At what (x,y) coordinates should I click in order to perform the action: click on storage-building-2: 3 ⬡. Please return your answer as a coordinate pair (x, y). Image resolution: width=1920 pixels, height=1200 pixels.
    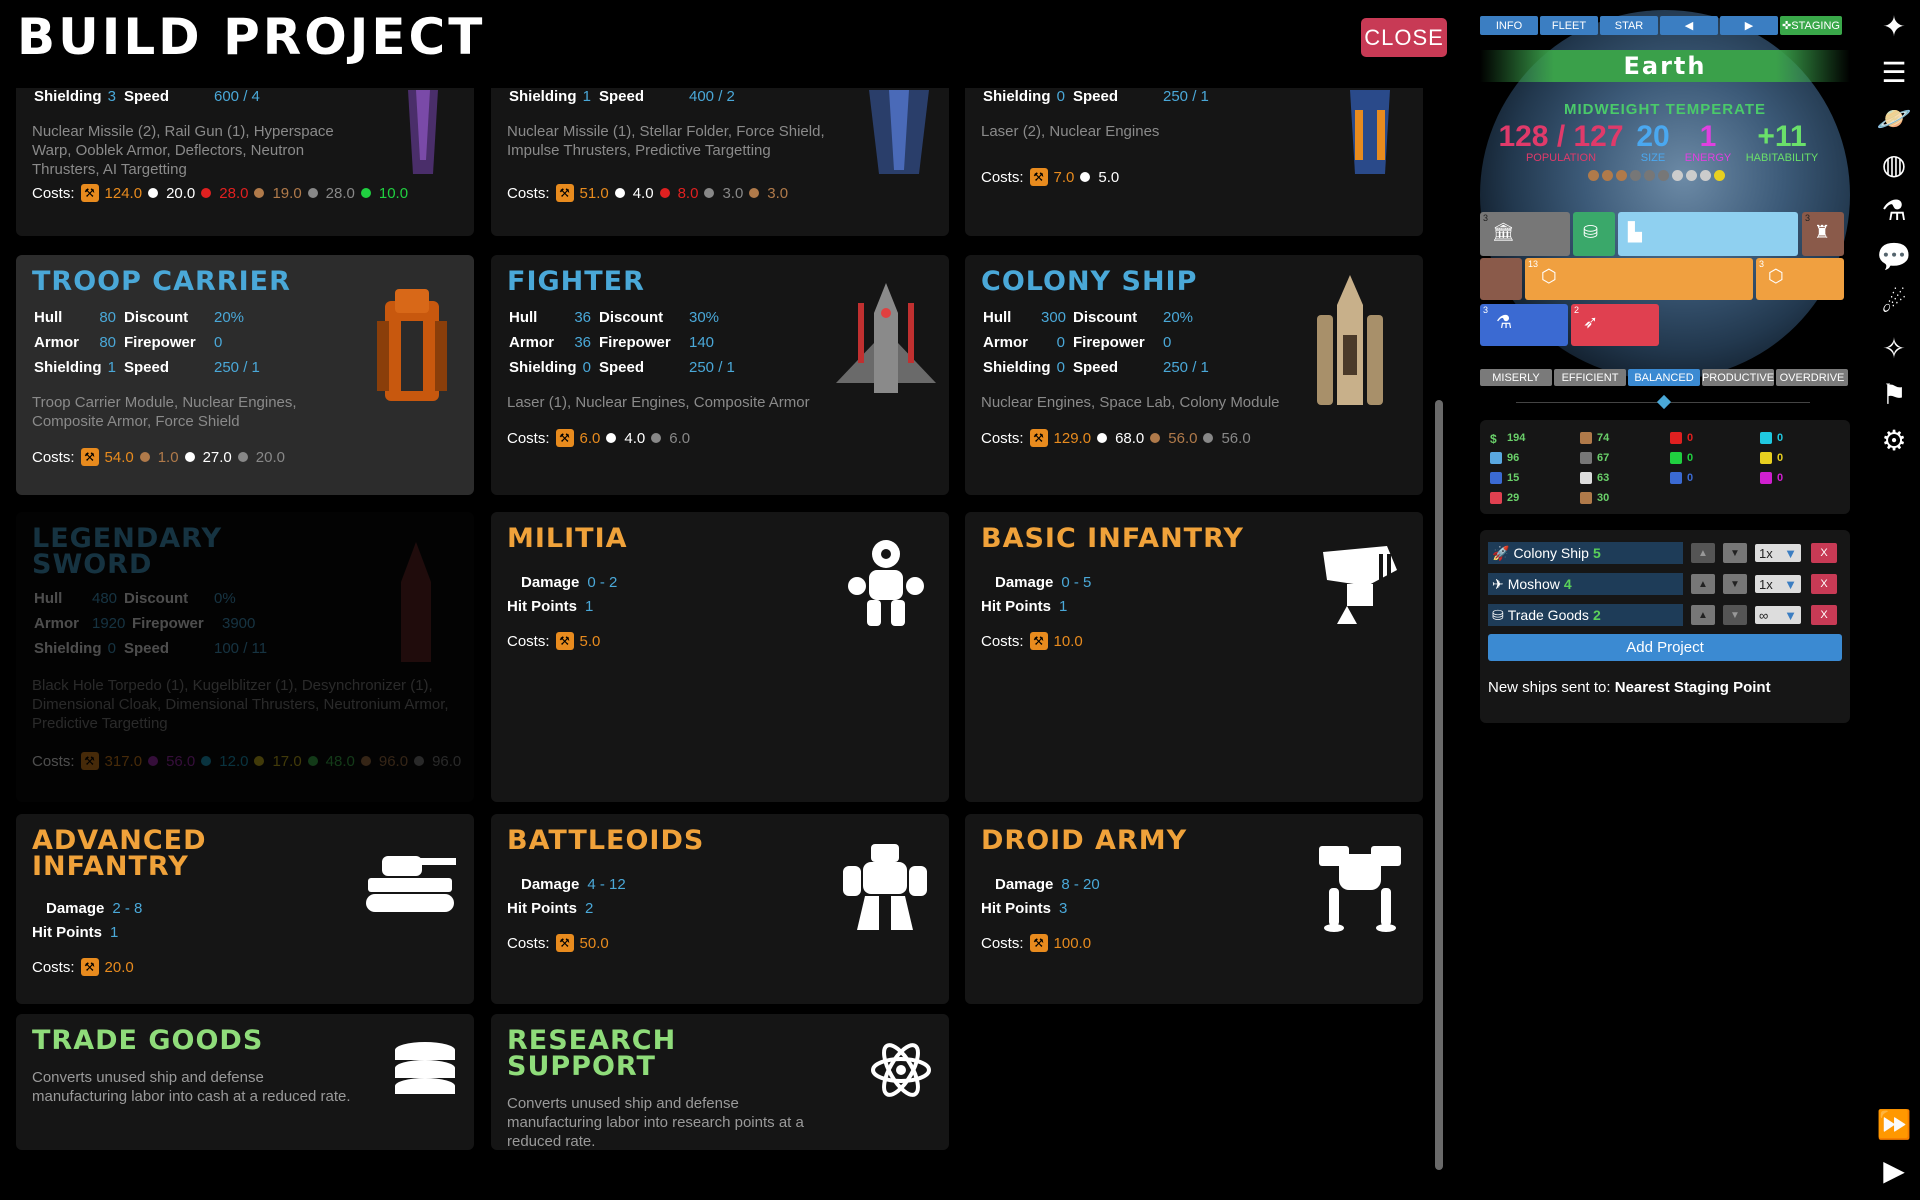
    Looking at the image, I should click on (1800, 279).